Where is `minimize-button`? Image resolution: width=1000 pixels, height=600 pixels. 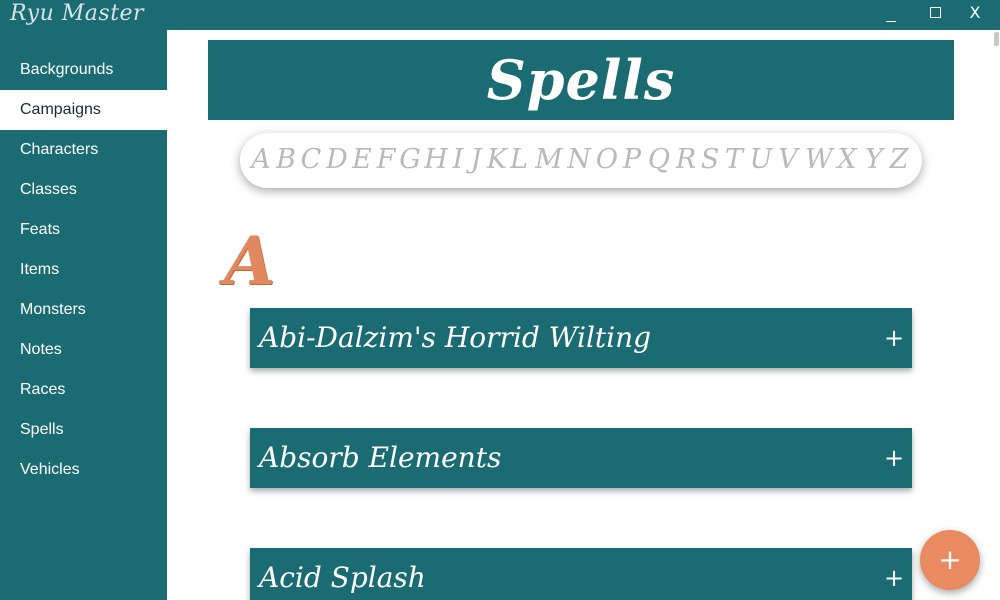
minimize-button is located at coordinates (891, 15).